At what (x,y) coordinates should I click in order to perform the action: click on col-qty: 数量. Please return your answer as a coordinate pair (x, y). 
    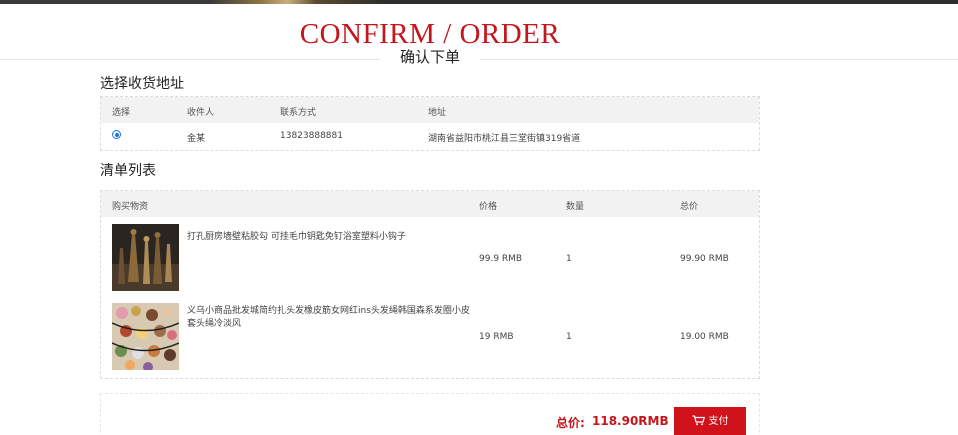
    Looking at the image, I should click on (575, 207).